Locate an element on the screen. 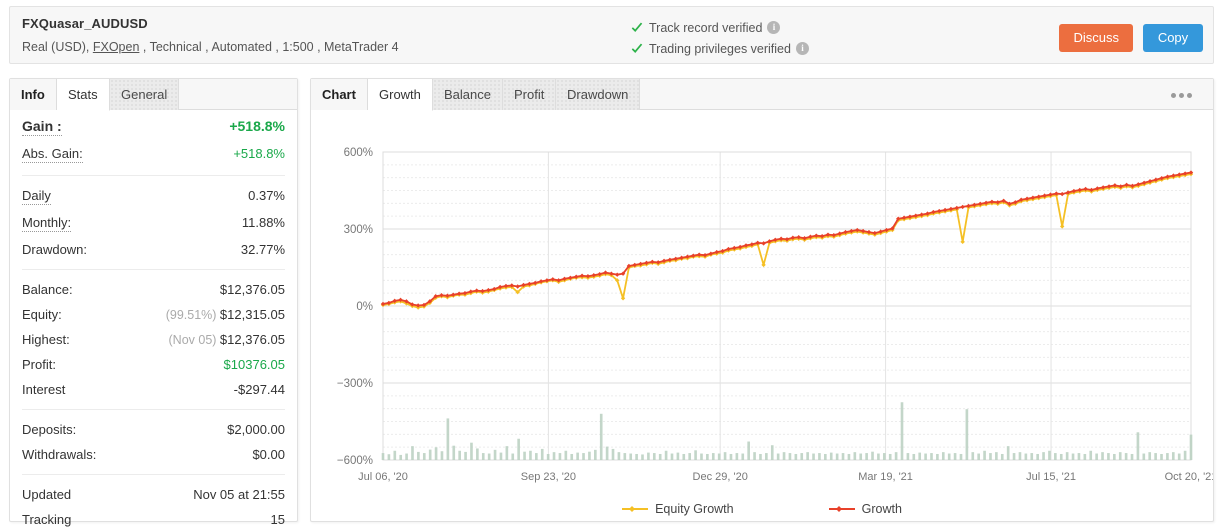 The image size is (1223, 532). chart-legend: Equity Growth Growth is located at coordinates (762, 509).